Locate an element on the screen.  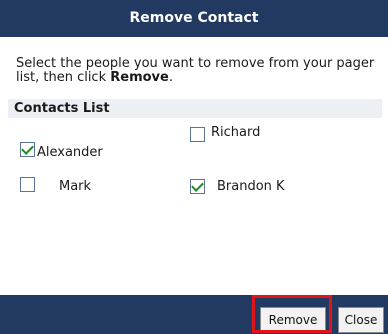
contact-brandon-k: Brandon K is located at coordinates (237, 186).